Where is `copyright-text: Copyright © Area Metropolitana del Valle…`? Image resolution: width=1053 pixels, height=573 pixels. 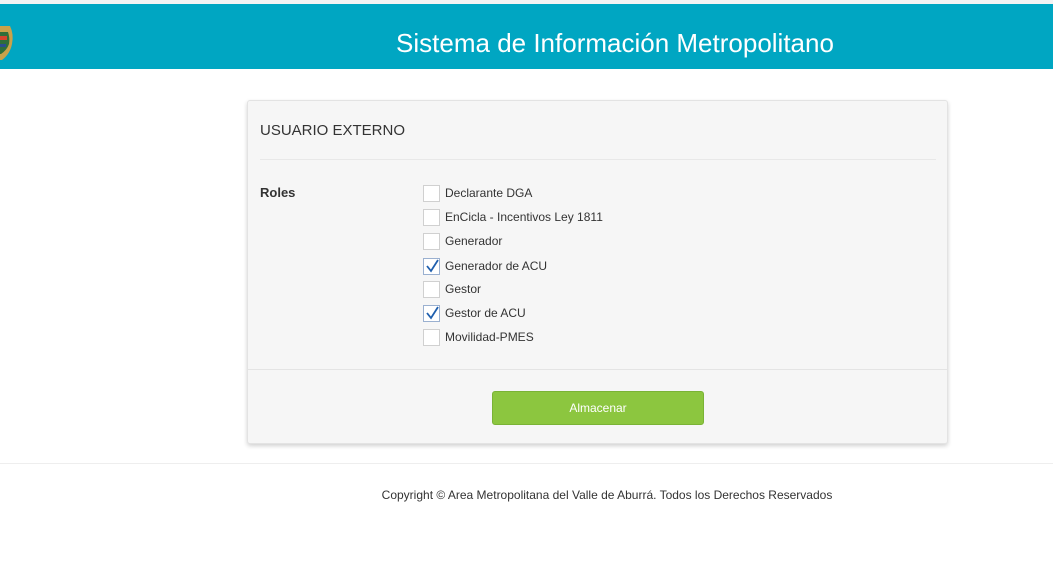
copyright-text: Copyright © Area Metropolitana del Valle… is located at coordinates (607, 495).